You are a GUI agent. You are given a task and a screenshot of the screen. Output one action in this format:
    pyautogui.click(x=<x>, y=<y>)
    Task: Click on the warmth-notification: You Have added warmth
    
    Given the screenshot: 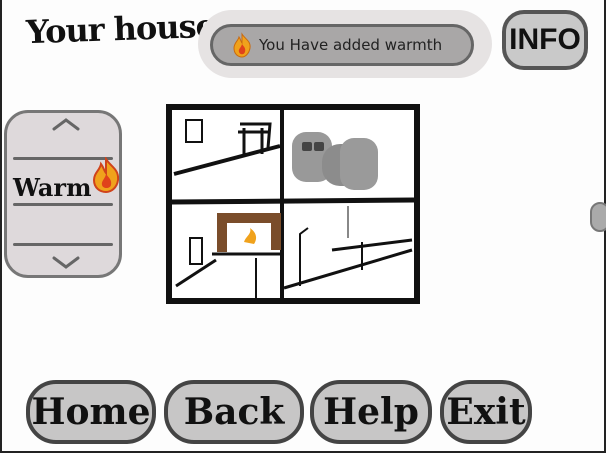 What is the action you would take?
    pyautogui.click(x=345, y=44)
    